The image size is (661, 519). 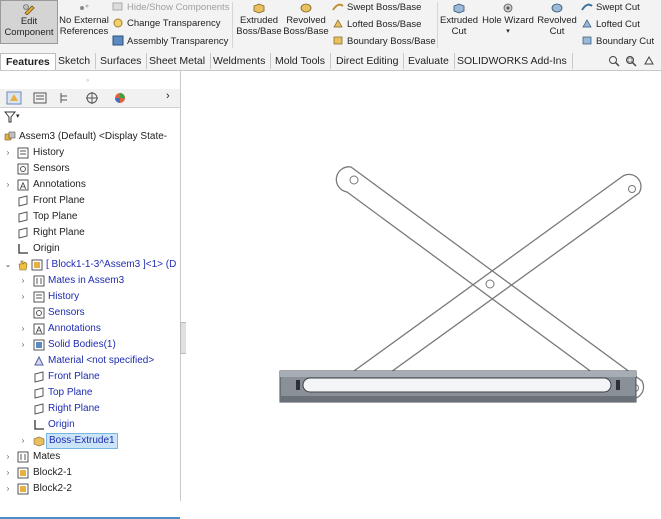 I want to click on zoom-to-fit-icon, so click(x=614, y=61).